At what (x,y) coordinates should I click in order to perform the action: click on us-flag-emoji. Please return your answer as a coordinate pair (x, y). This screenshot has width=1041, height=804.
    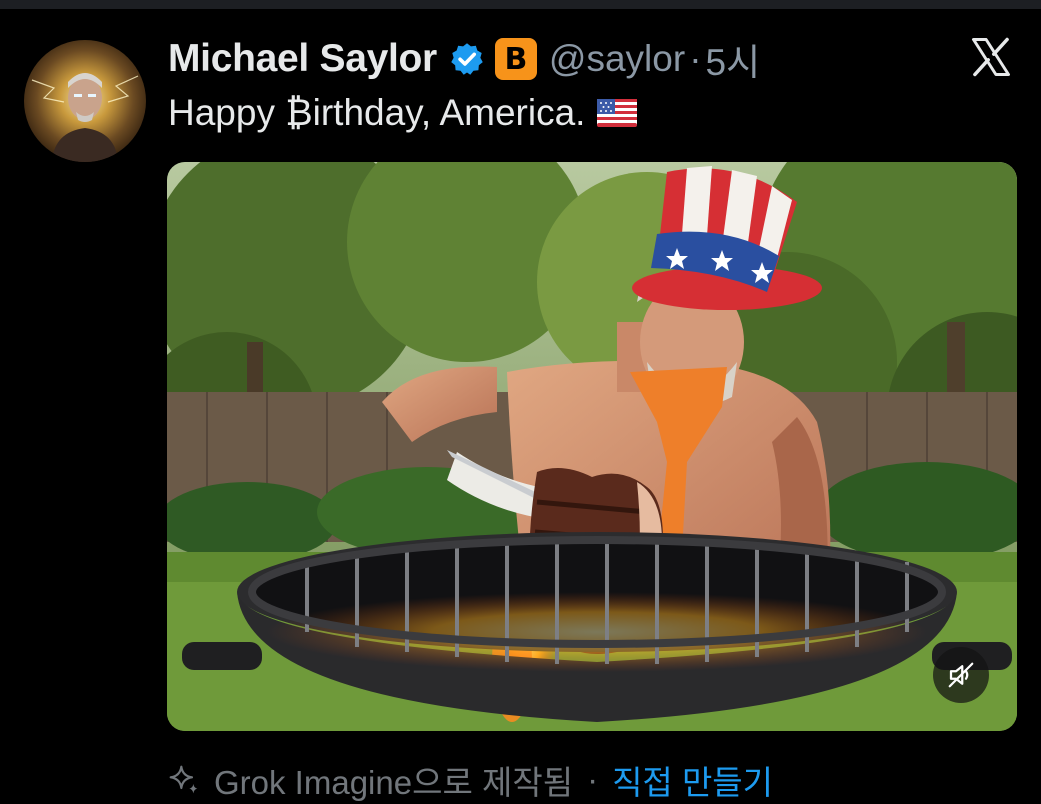
    Looking at the image, I should click on (617, 113).